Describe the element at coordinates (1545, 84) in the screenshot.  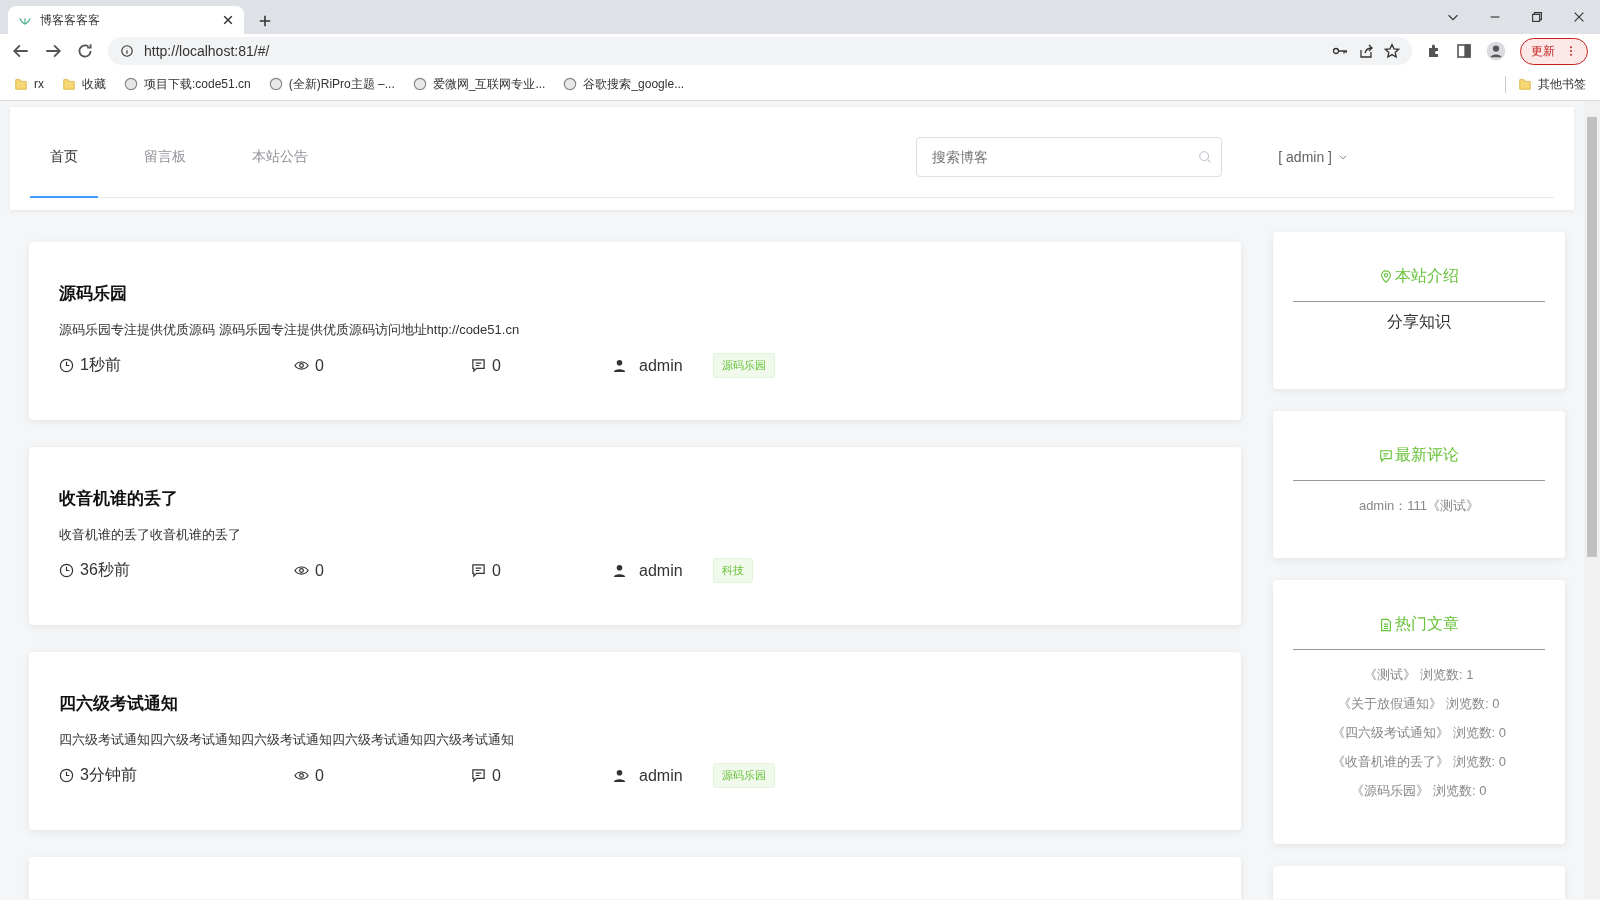
I see `other-bookmarks: 其他书签` at that location.